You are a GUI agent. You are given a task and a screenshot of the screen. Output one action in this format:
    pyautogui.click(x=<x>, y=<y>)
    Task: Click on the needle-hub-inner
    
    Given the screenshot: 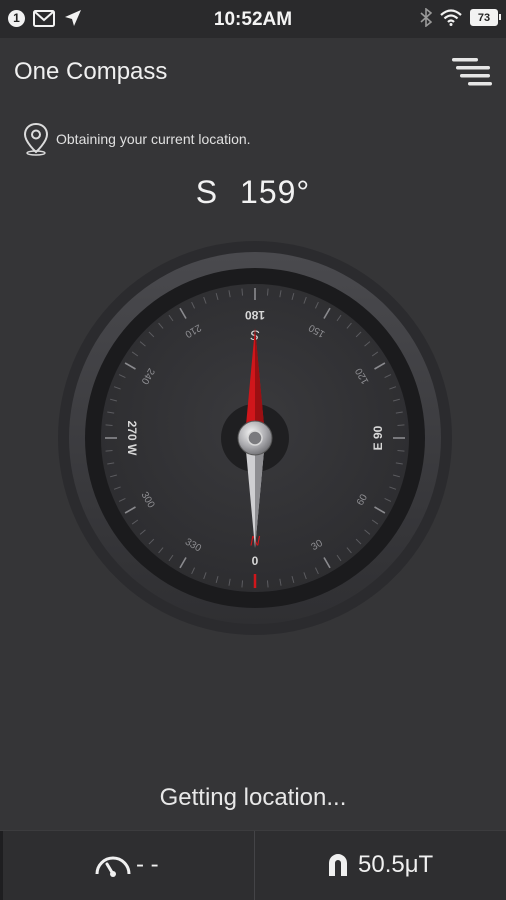 What is the action you would take?
    pyautogui.click(x=255, y=438)
    